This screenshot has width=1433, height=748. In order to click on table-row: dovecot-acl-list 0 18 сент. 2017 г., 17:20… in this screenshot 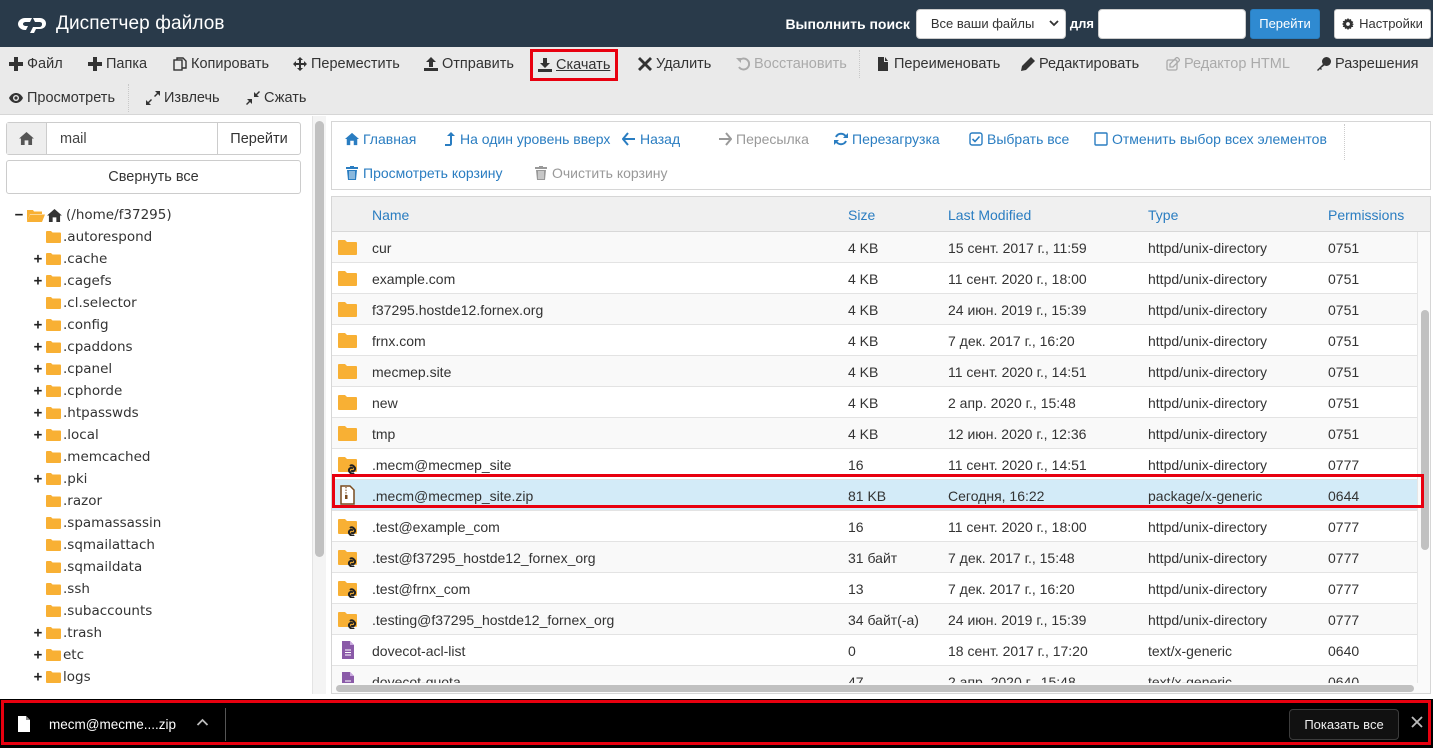, I will do `click(874, 650)`.